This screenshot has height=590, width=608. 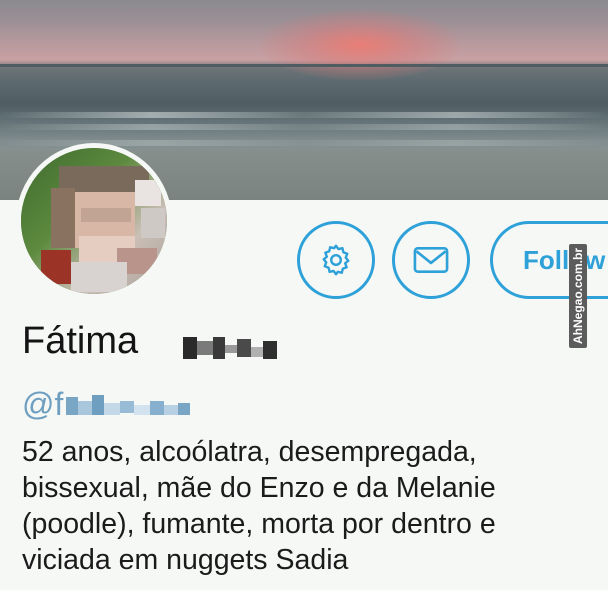 What do you see at coordinates (80, 341) in the screenshot?
I see `profile-name: Fátima` at bounding box center [80, 341].